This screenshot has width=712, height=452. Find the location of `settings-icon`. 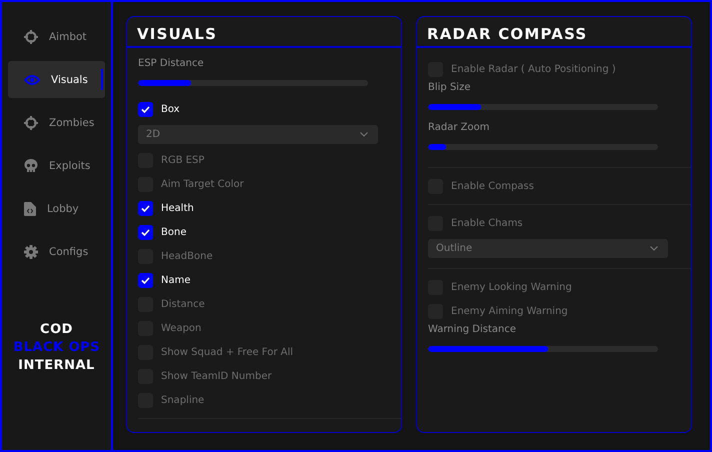

settings-icon is located at coordinates (31, 251).